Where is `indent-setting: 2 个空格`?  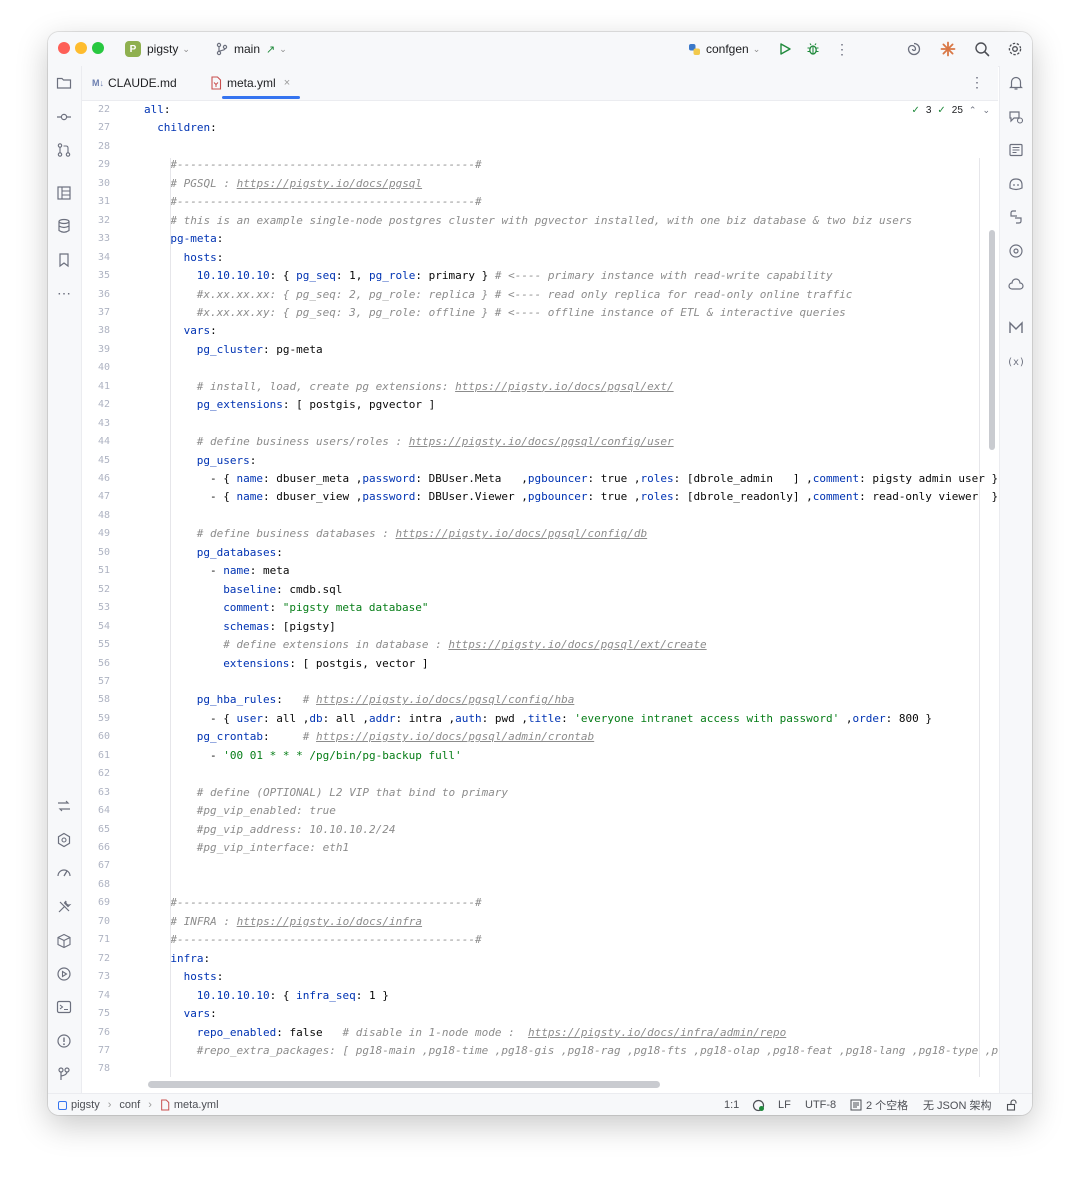
indent-setting: 2 个空格 is located at coordinates (879, 1104).